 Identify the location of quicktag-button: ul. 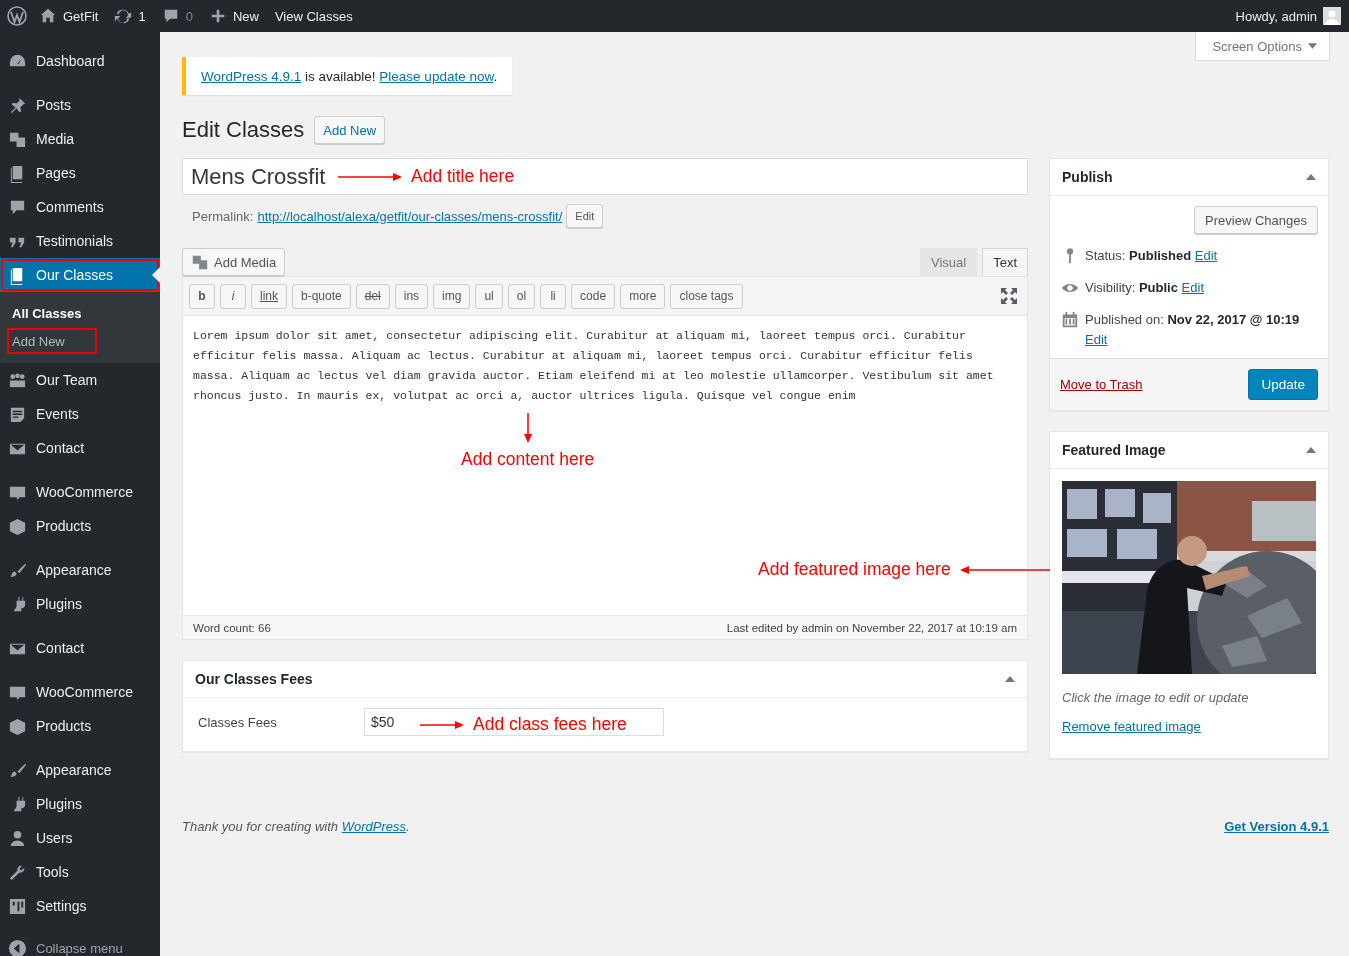
(489, 296).